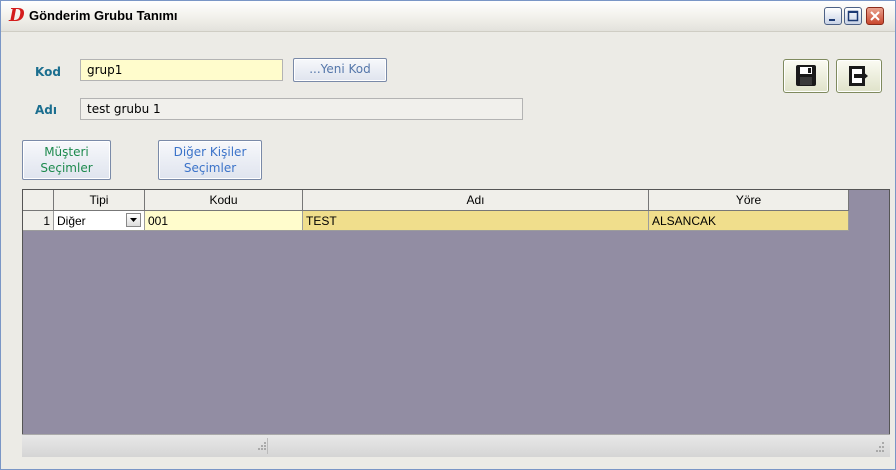 The image size is (896, 470). I want to click on close-icon, so click(875, 16).